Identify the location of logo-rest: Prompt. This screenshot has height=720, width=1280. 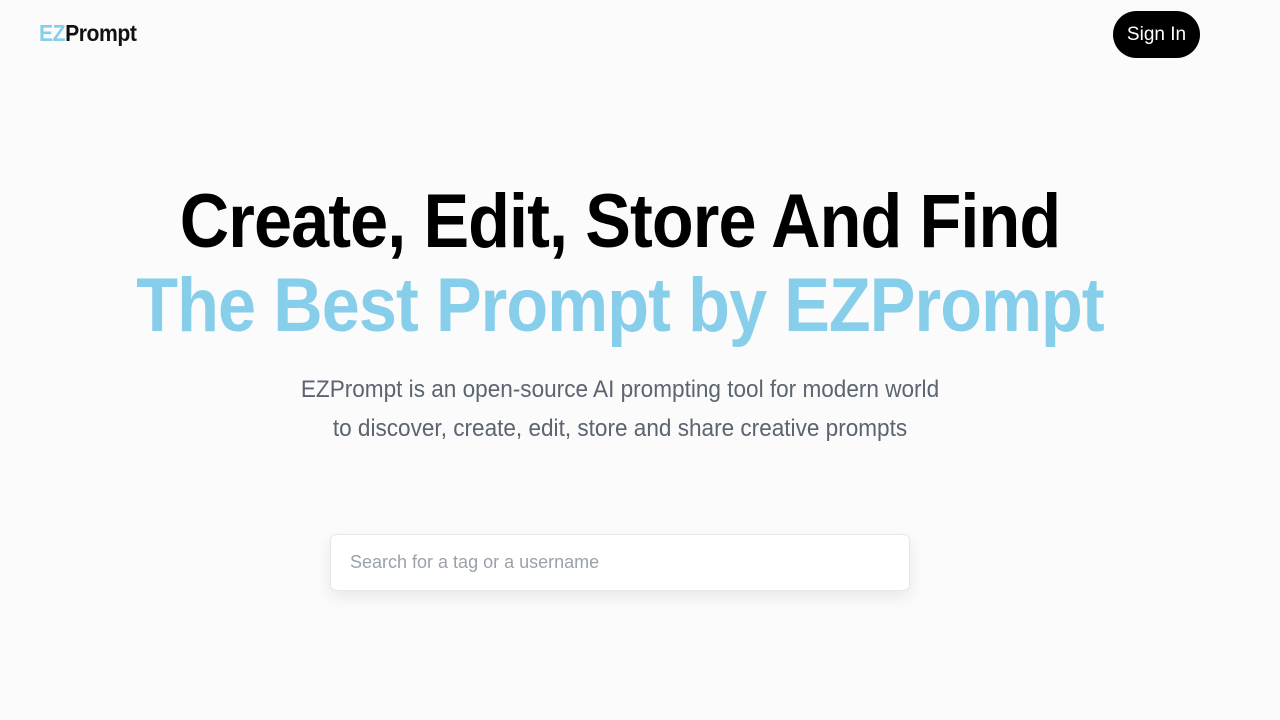
(101, 33).